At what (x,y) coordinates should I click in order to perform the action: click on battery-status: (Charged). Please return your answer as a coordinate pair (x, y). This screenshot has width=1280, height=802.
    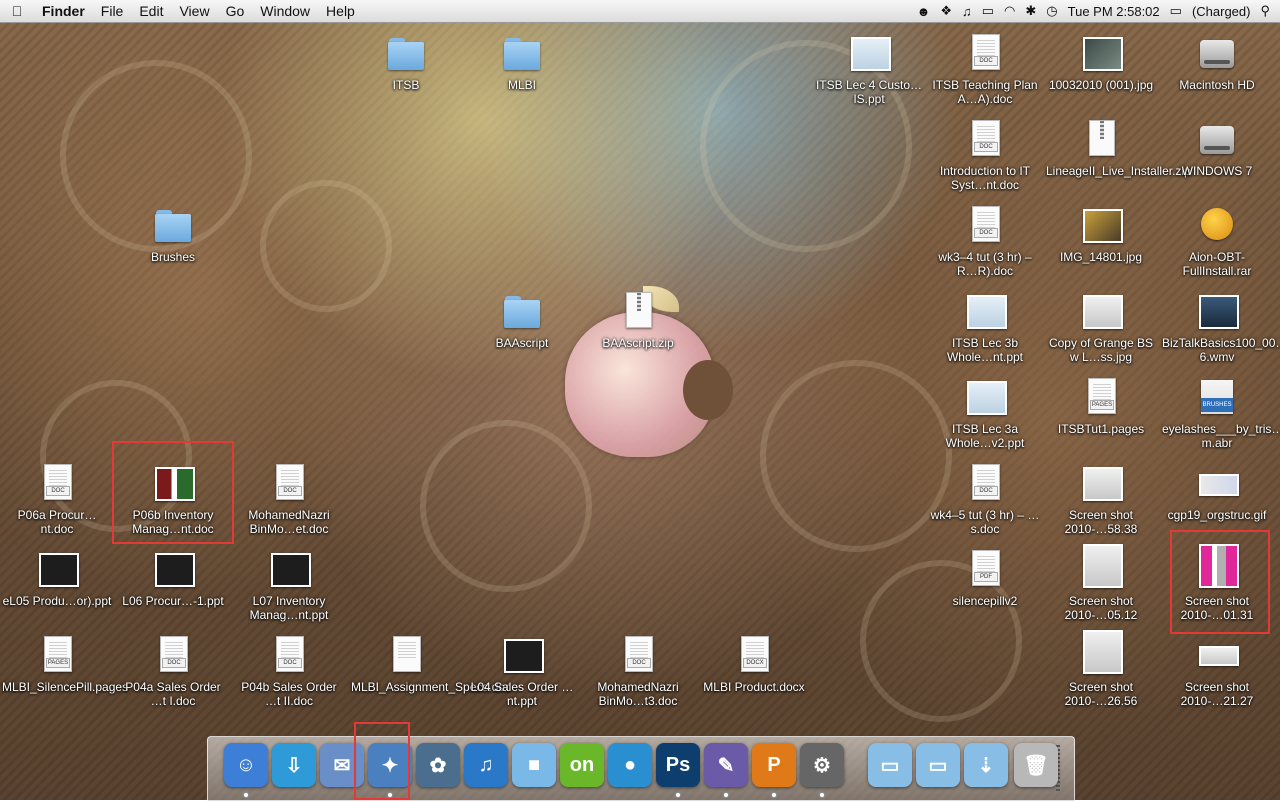
    Looking at the image, I should click on (1221, 11).